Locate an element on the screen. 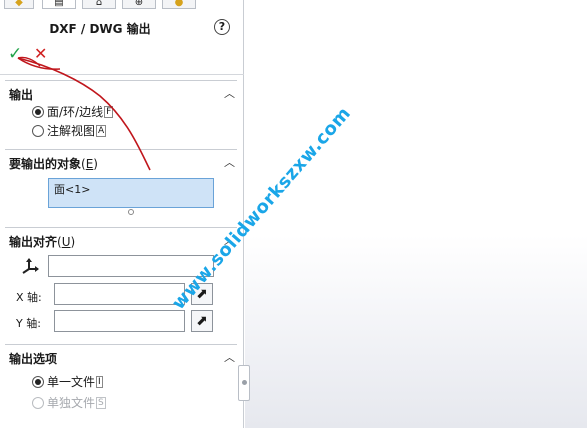 The image size is (587, 428). tab-display-manager: ● is located at coordinates (179, 4).